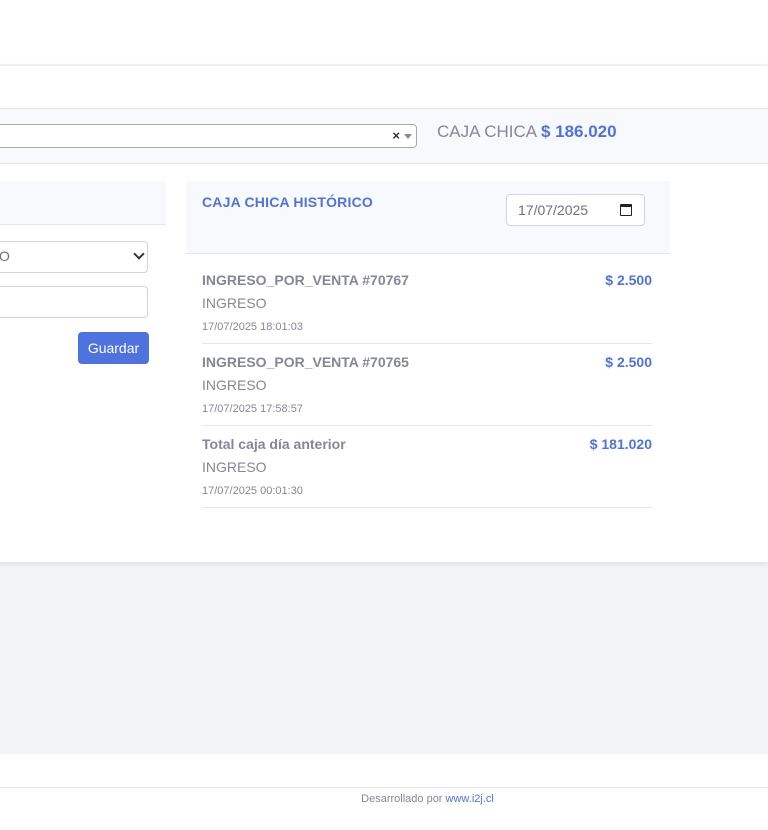  Describe the element at coordinates (384, 32) in the screenshot. I see `top-bar` at that location.